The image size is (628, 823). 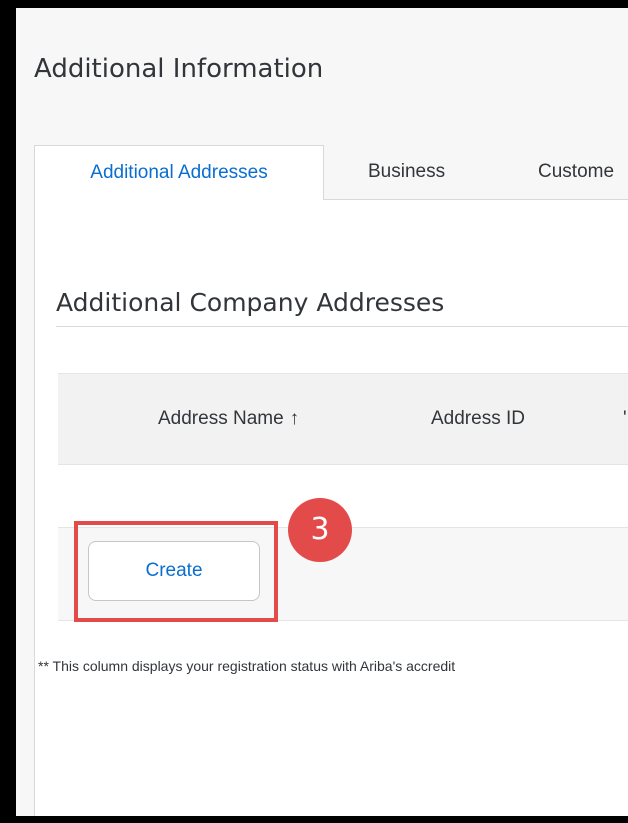 I want to click on sort-ascending-icon: ↑, so click(x=294, y=418).